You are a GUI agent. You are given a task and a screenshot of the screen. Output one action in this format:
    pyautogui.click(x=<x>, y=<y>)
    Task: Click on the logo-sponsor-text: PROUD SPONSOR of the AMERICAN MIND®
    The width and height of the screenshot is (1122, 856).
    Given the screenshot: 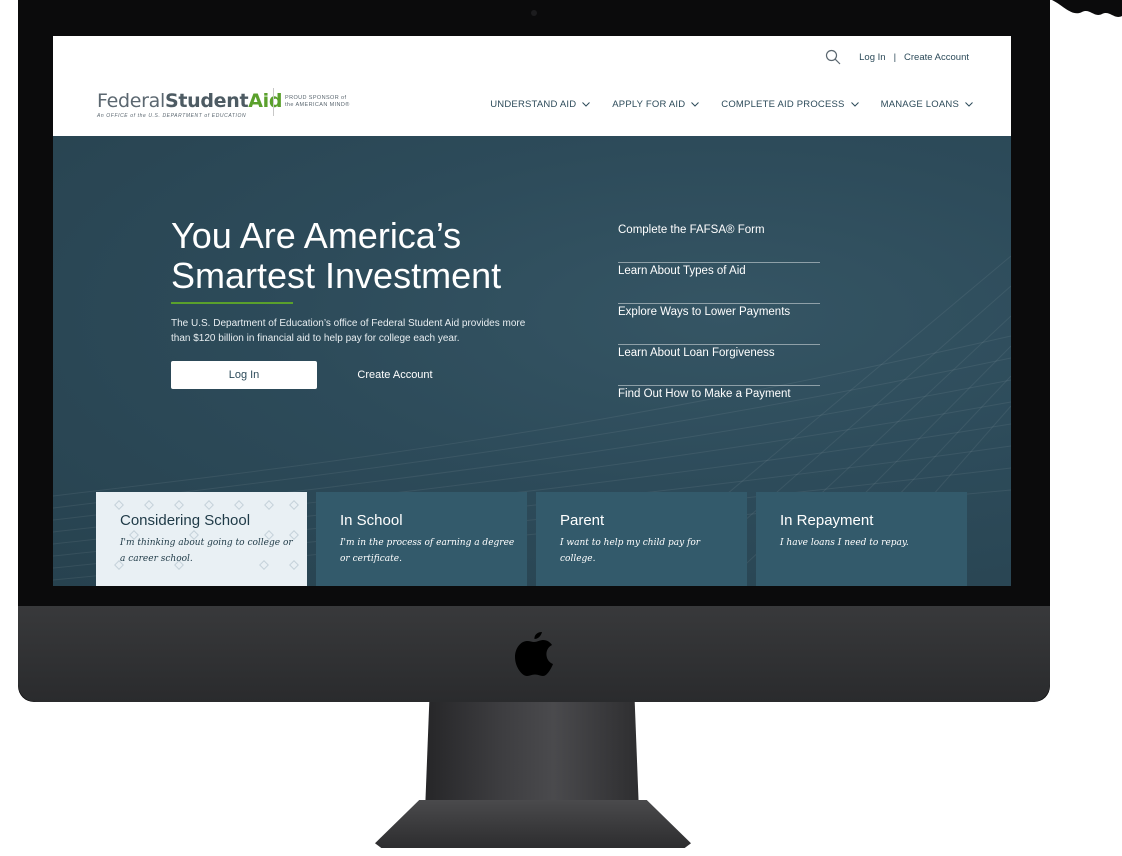 What is the action you would take?
    pyautogui.click(x=330, y=102)
    